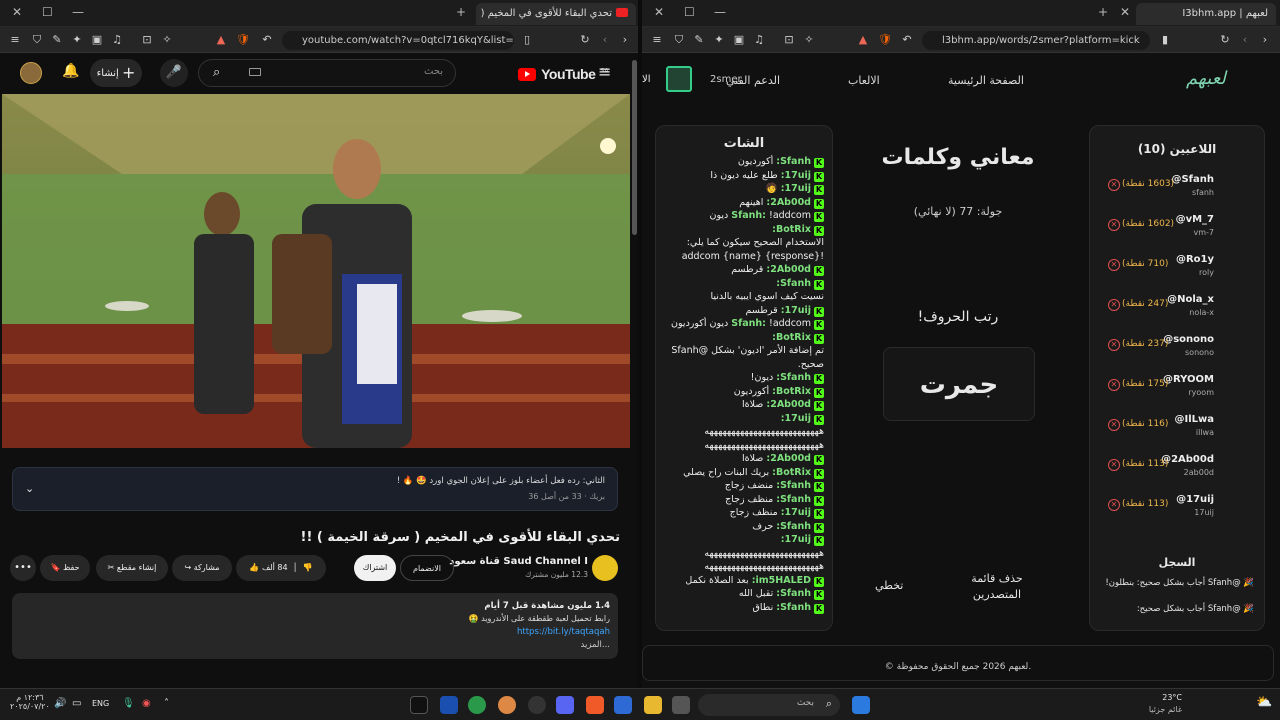 This screenshot has height=720, width=1280. I want to click on chat-username: im5HALED:, so click(781, 580).